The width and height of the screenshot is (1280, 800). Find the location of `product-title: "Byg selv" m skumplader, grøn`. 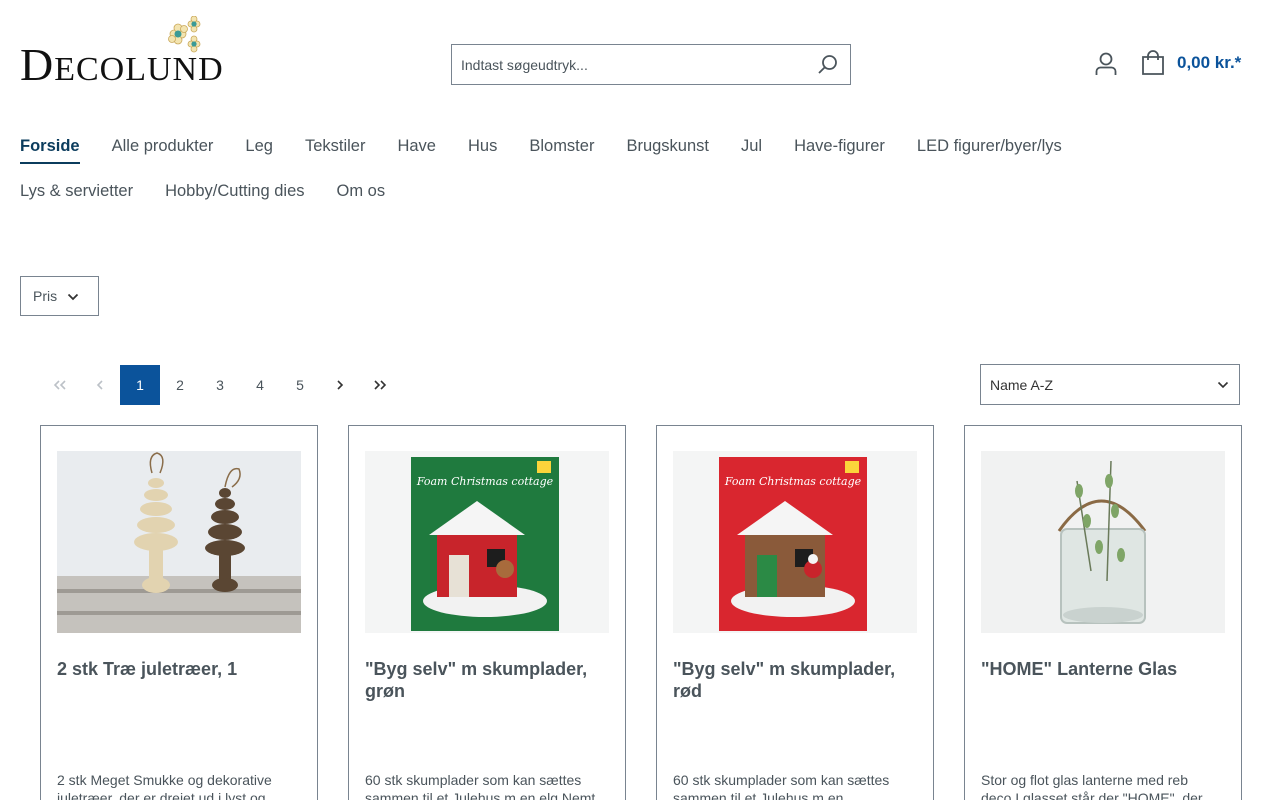

product-title: "Byg selv" m skumplader, grøn is located at coordinates (487, 699).